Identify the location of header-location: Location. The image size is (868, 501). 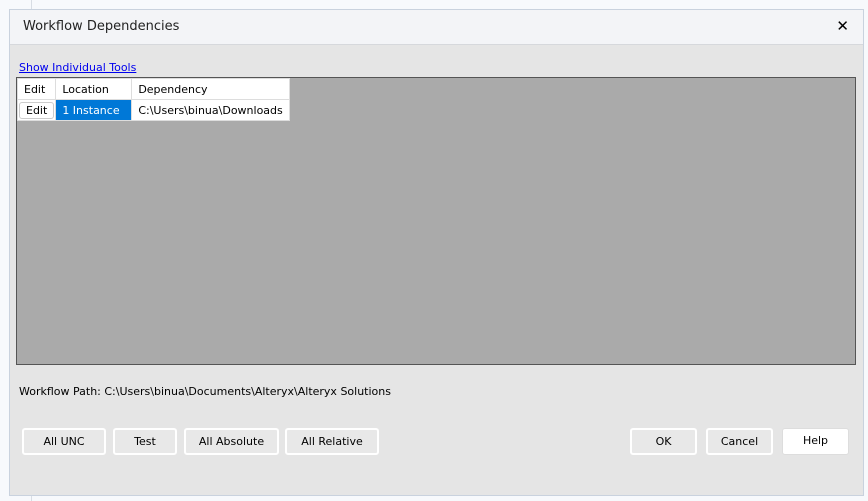
(94, 89).